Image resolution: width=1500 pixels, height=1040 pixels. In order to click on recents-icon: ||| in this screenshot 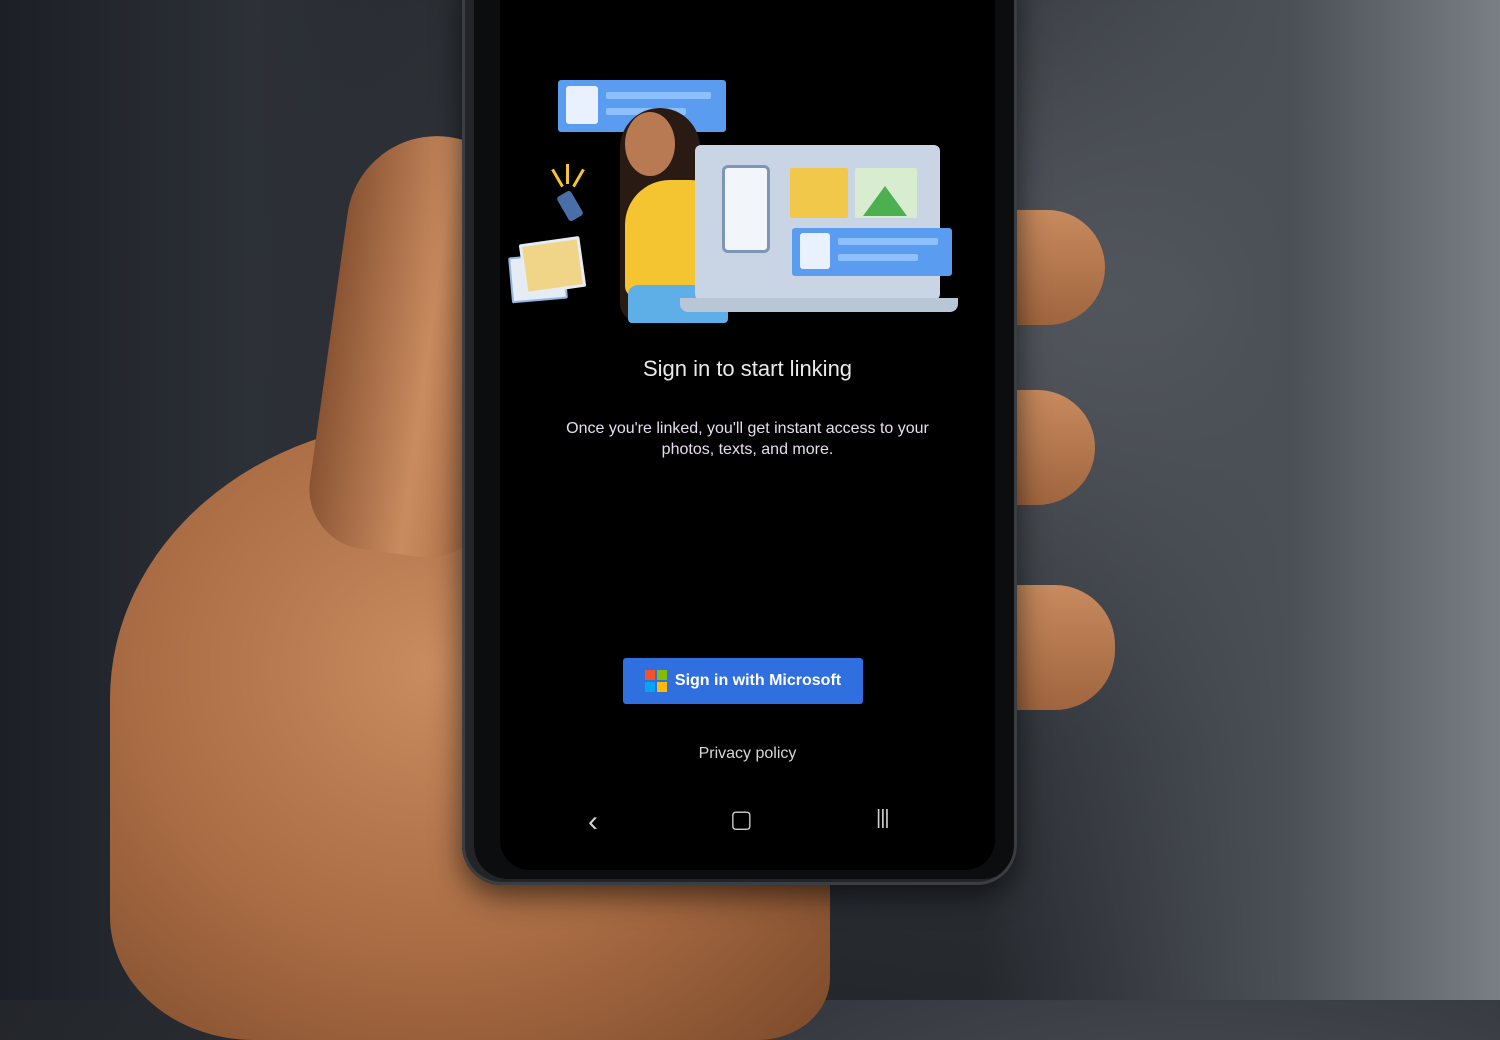, I will do `click(883, 818)`.